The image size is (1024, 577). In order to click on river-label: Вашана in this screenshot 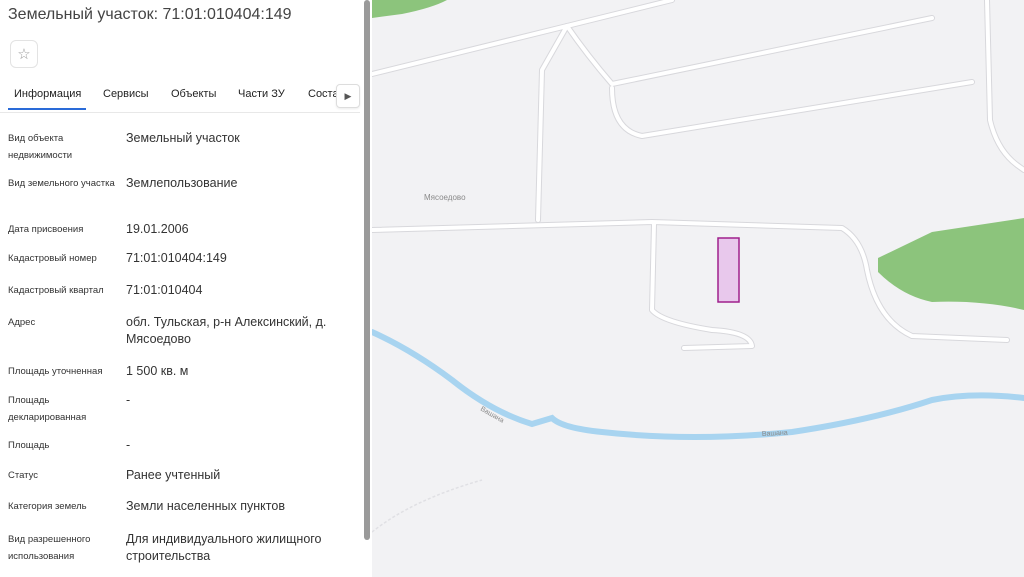, I will do `click(775, 434)`.